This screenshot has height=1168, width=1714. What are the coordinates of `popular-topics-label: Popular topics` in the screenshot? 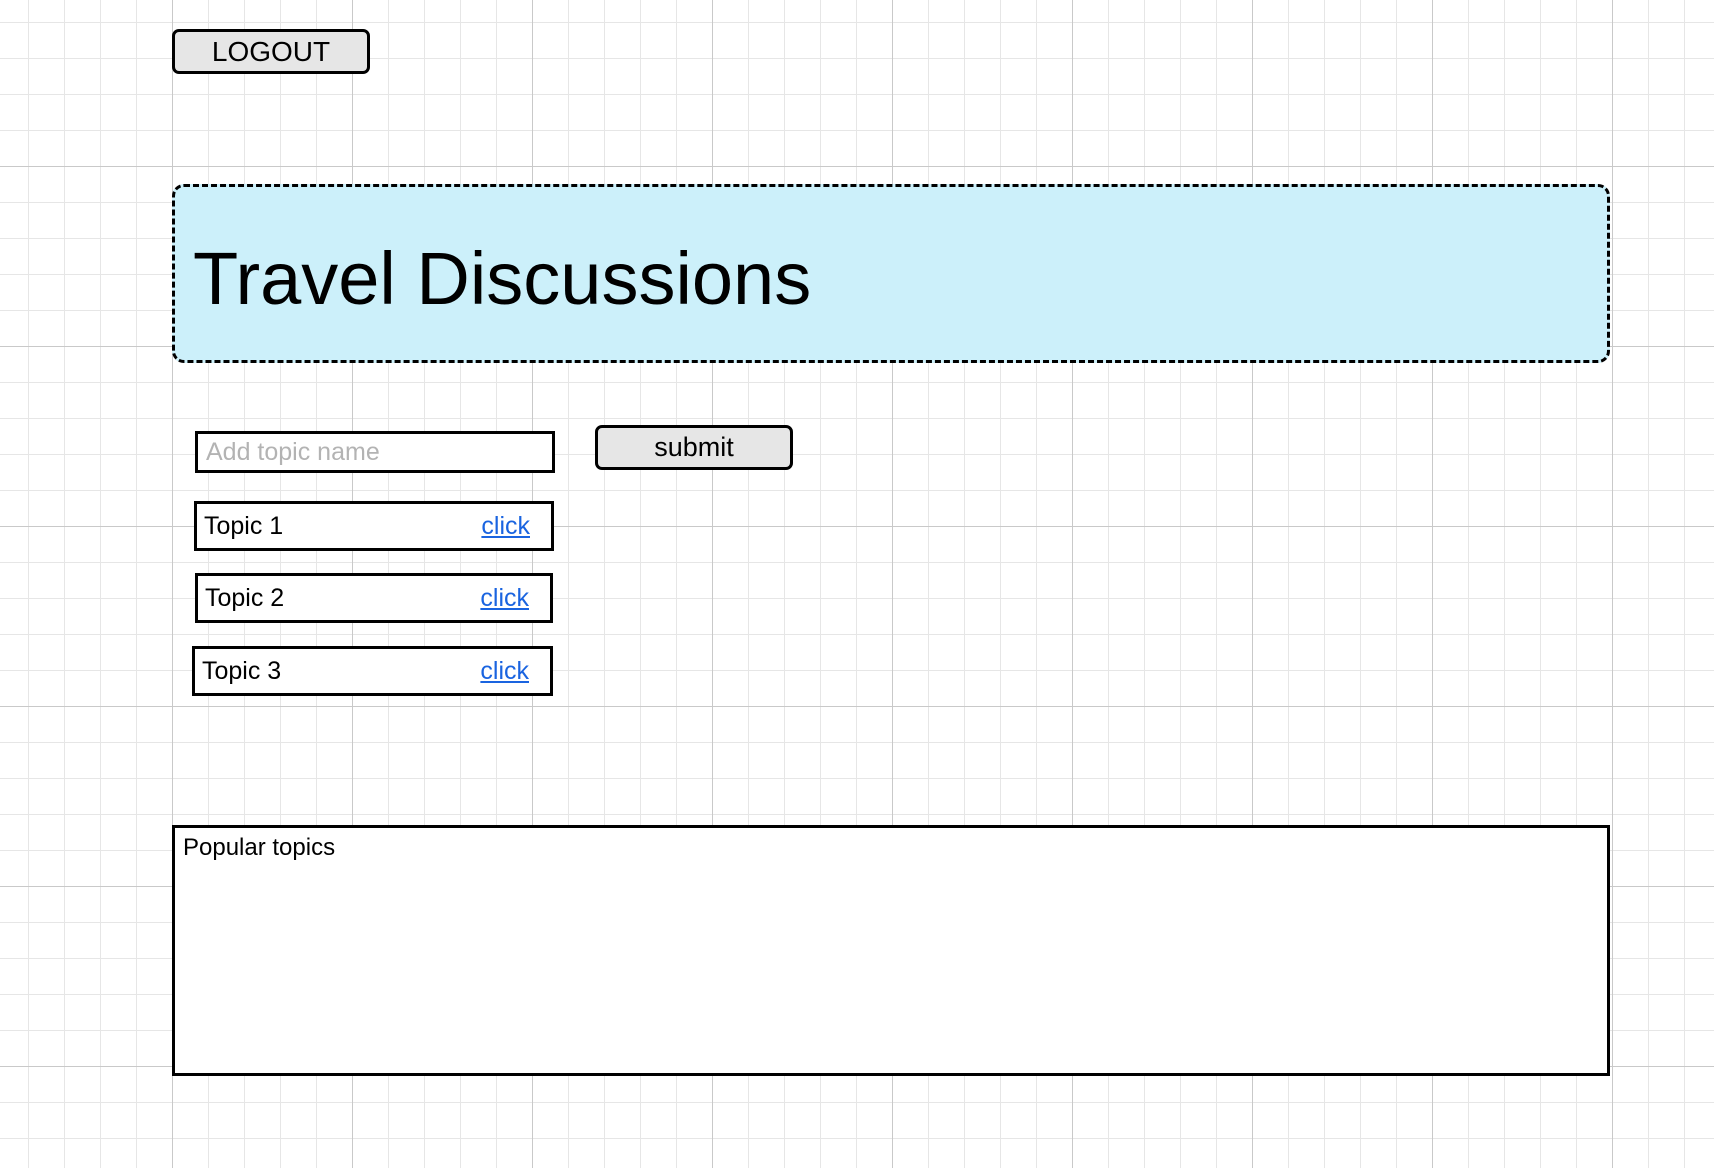 It's located at (259, 847).